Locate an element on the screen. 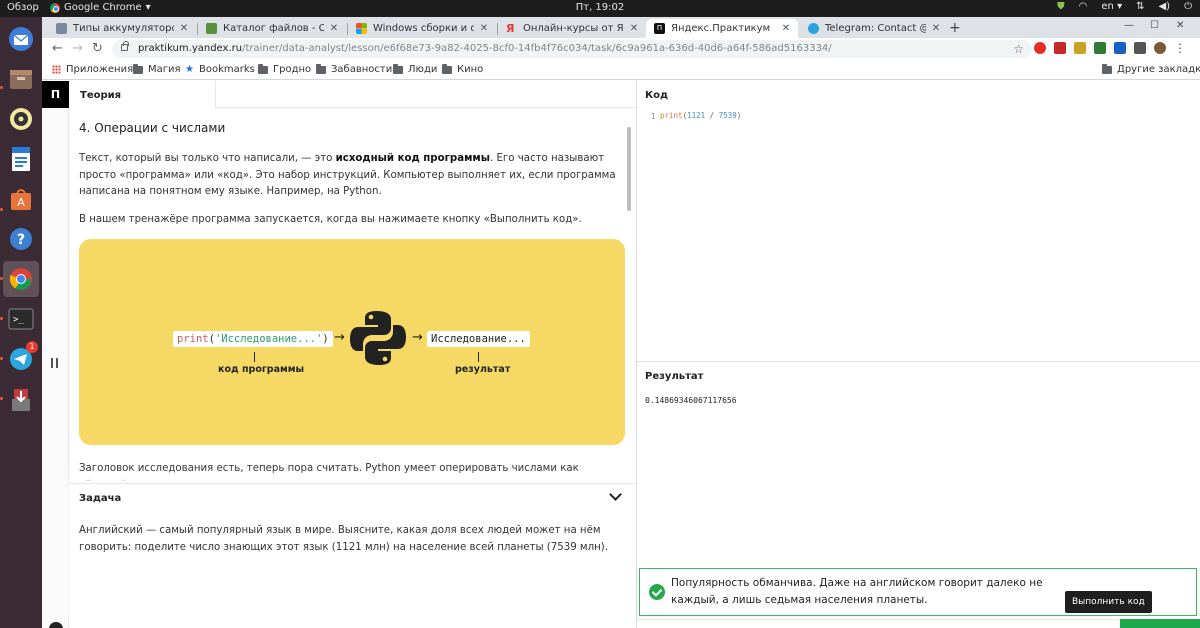 This screenshot has height=628, width=1200. help-icon: ? is located at coordinates (21, 239).